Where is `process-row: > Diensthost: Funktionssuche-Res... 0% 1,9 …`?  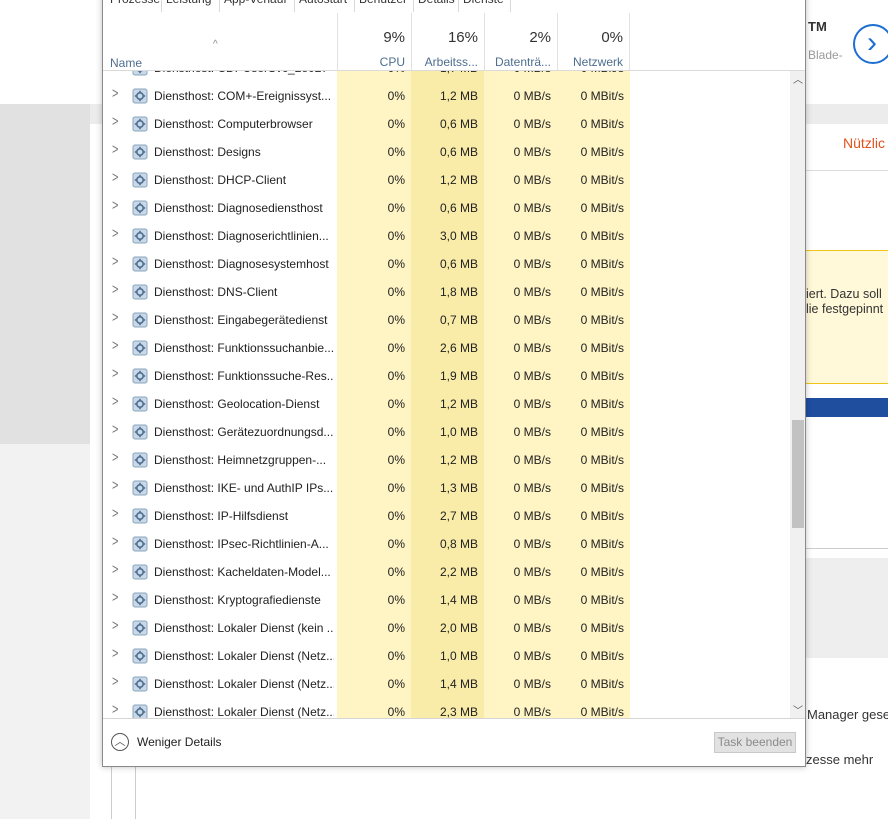
process-row: > Diensthost: Funktionssuche-Res... 0% 1,9 … is located at coordinates (446, 376).